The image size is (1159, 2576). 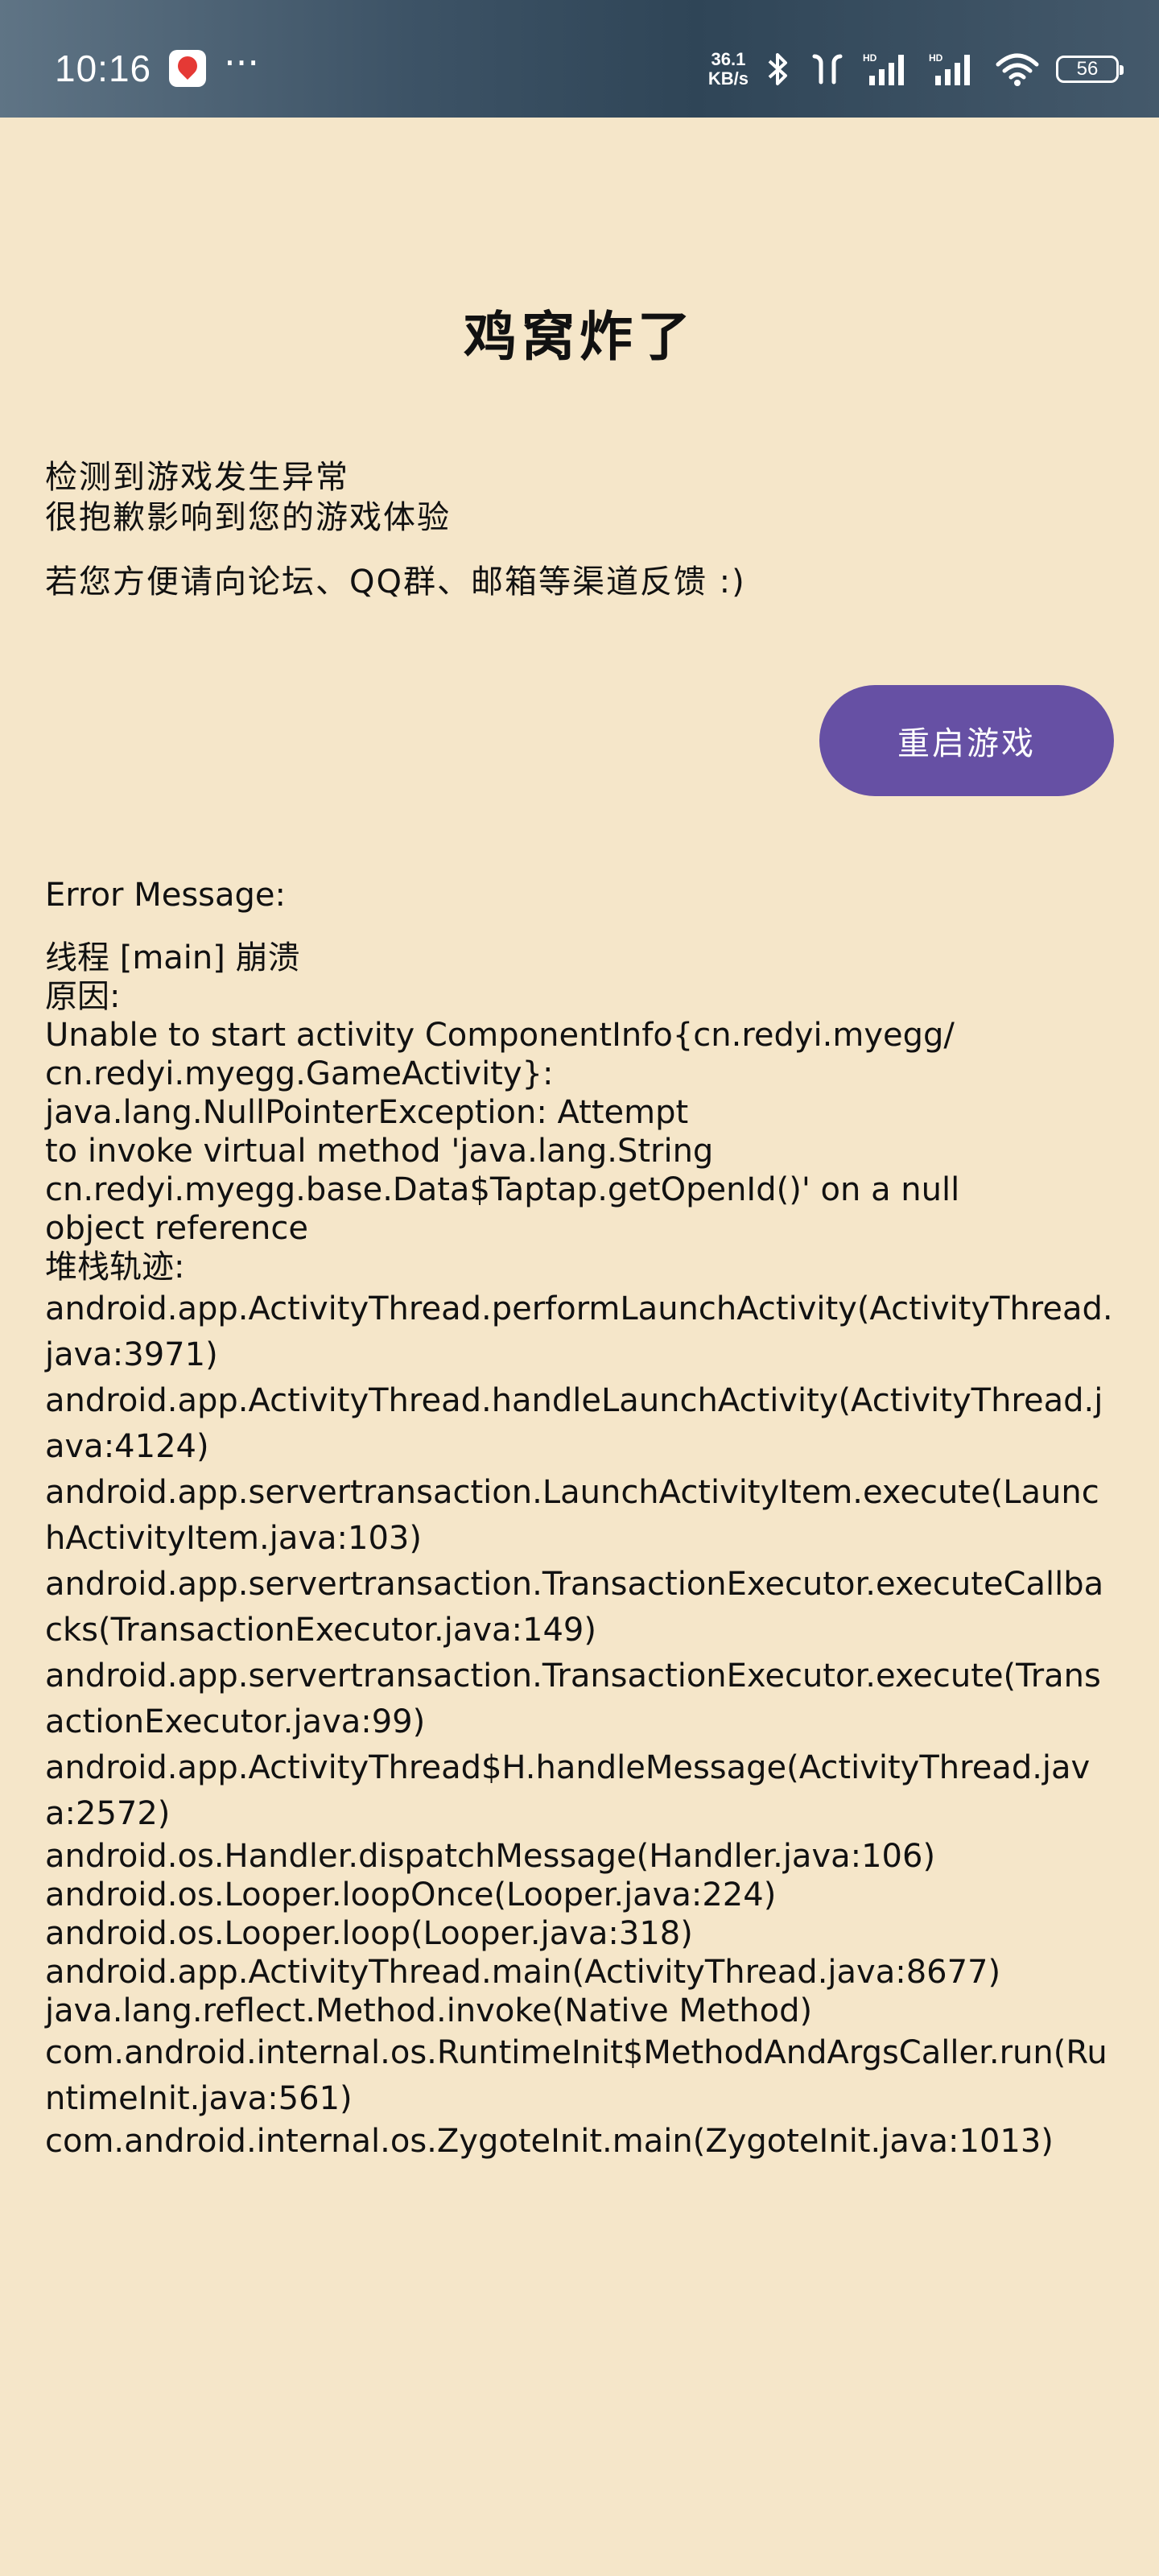 What do you see at coordinates (299, 1073) in the screenshot?
I see `error-cause-line: cn.redyi.myegg.GameActivity}:` at bounding box center [299, 1073].